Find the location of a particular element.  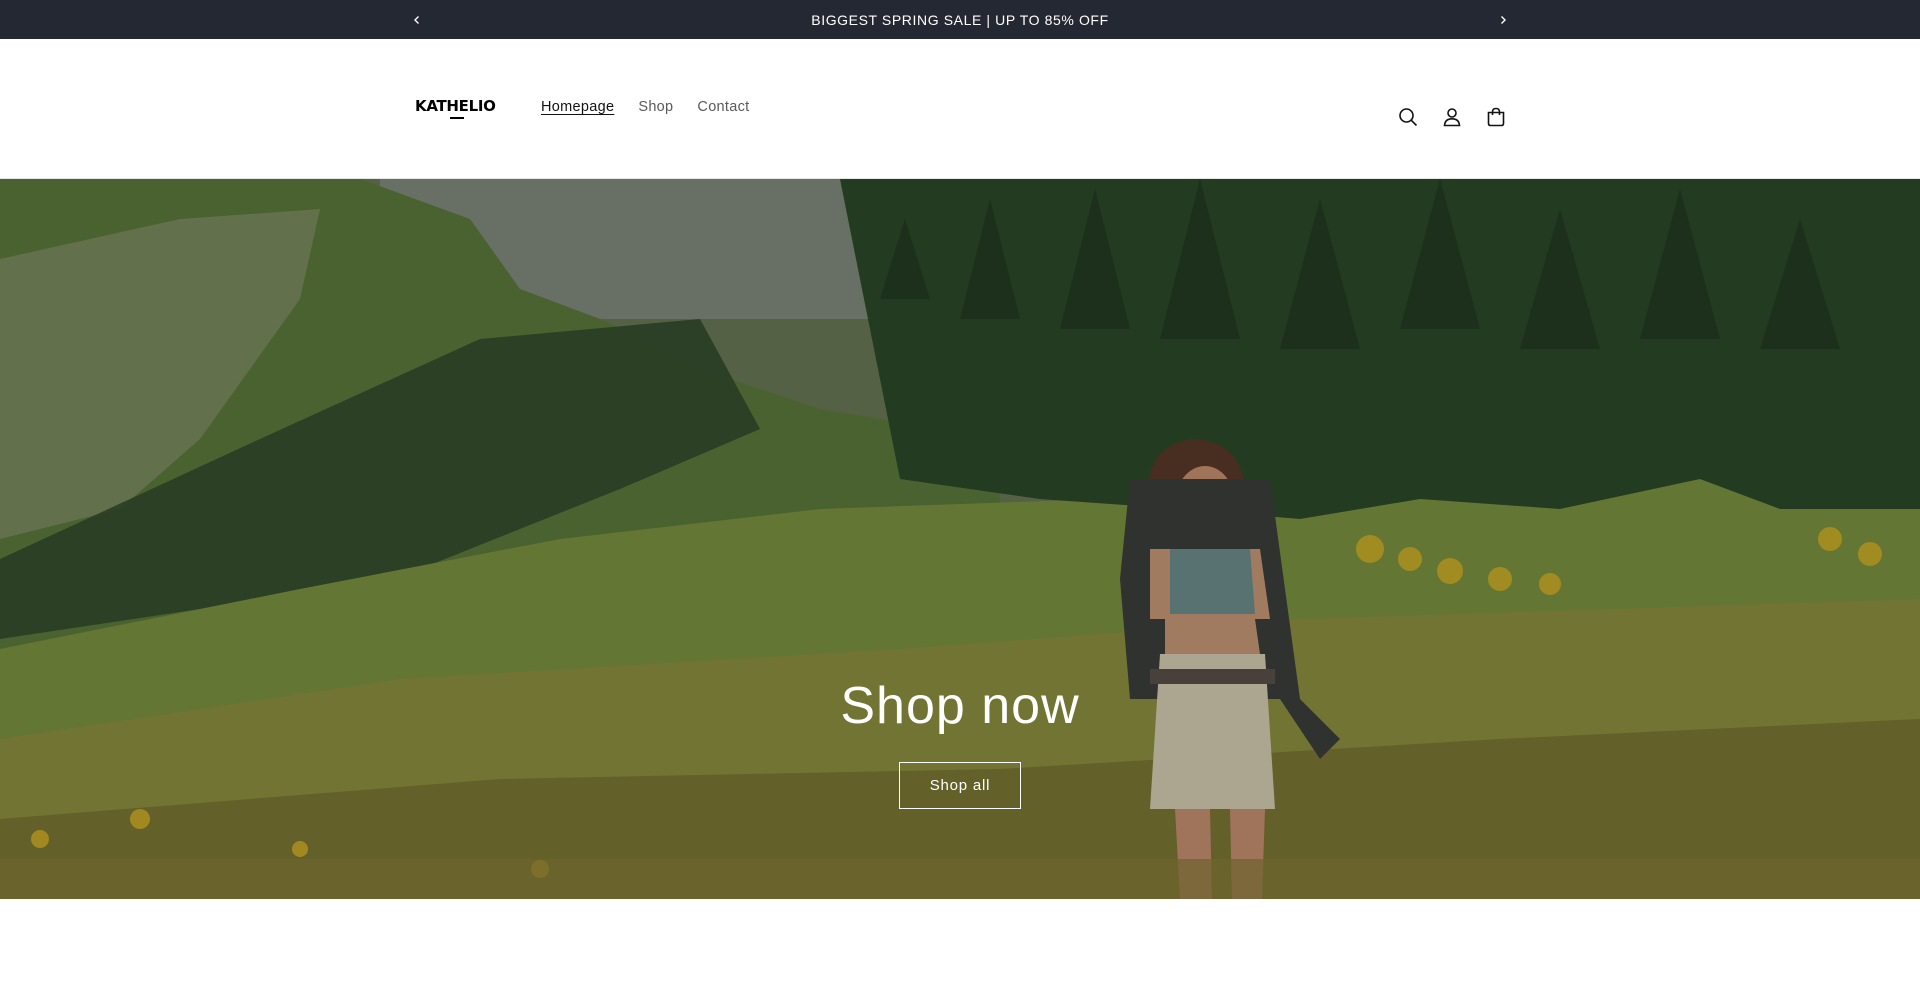

site-header: KATHELIO Homepage Shop Contact is located at coordinates (960, 109).